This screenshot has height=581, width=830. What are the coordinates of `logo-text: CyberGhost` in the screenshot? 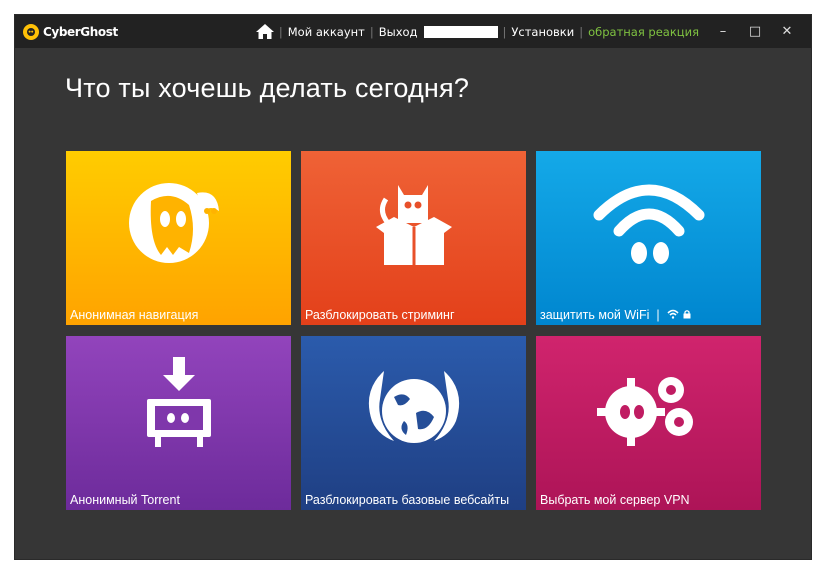 It's located at (80, 32).